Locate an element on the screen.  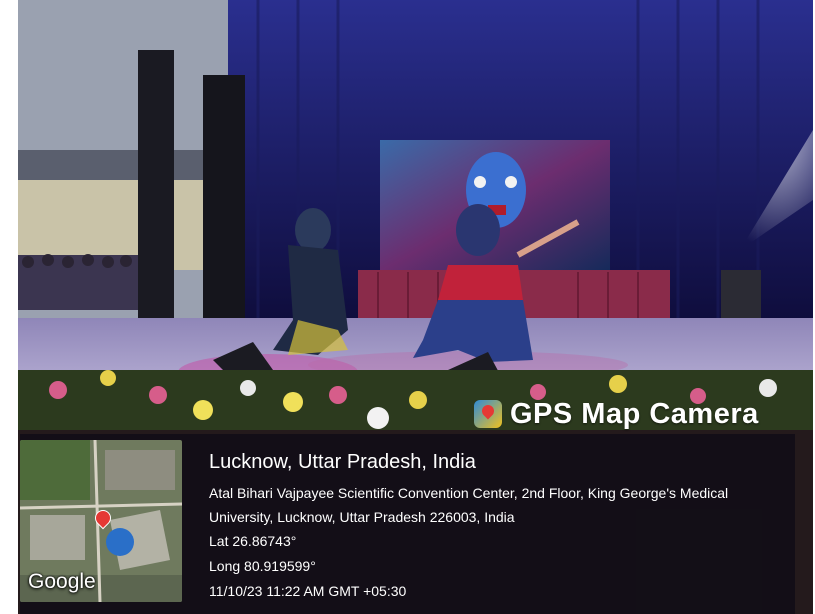
google-map-label: Google is located at coordinates (62, 581).